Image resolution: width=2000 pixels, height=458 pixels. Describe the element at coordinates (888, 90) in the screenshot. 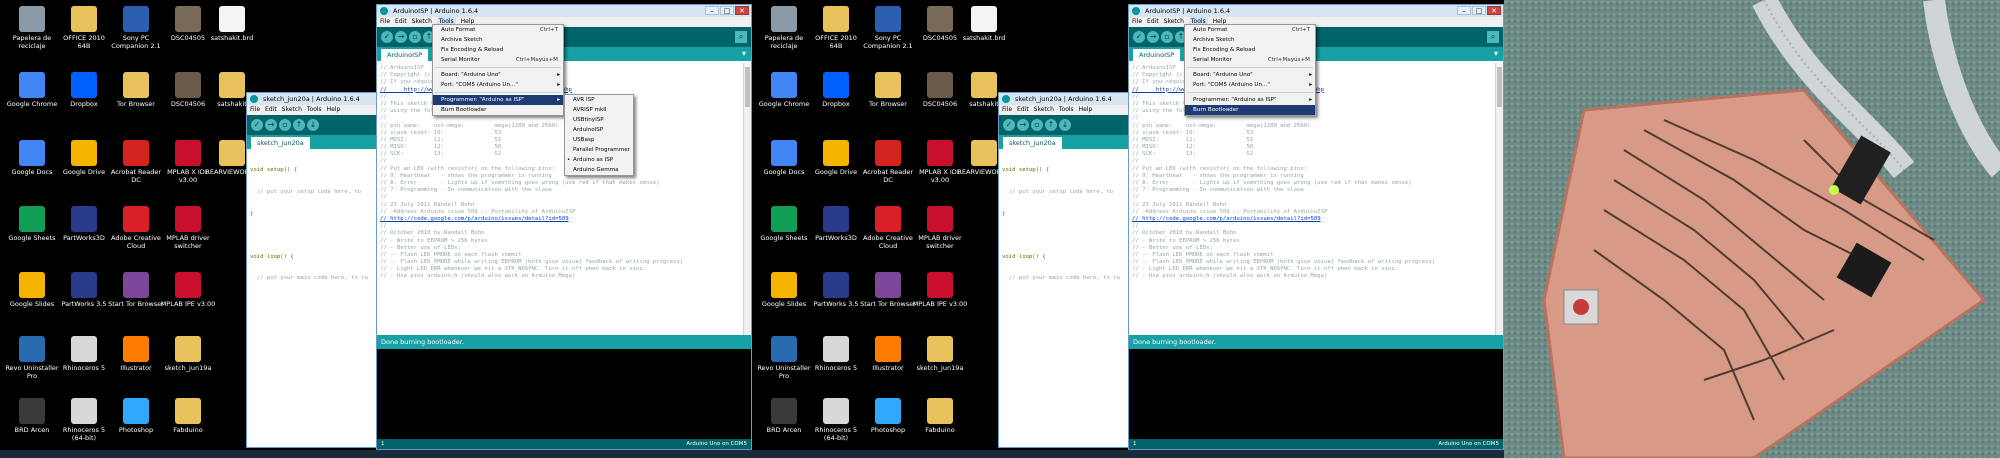

I see `desktop-icon: Tor Browser` at that location.